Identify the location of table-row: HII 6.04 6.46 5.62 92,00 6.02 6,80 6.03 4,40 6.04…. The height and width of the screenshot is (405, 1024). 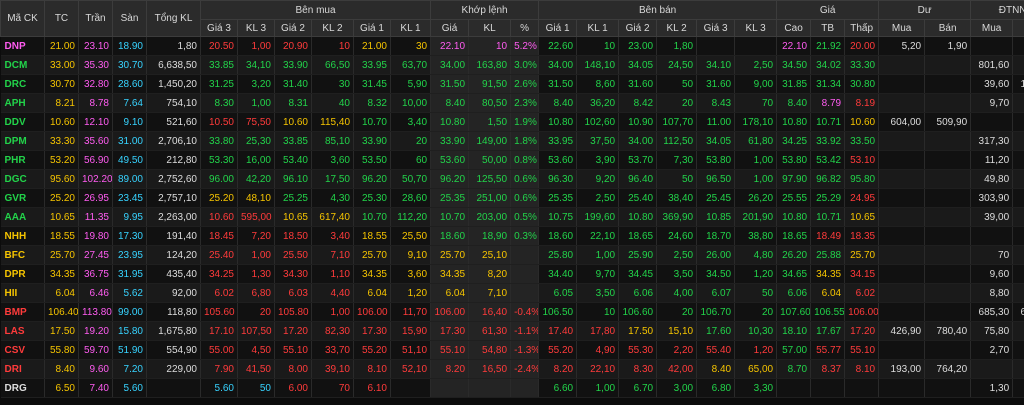
(512, 293).